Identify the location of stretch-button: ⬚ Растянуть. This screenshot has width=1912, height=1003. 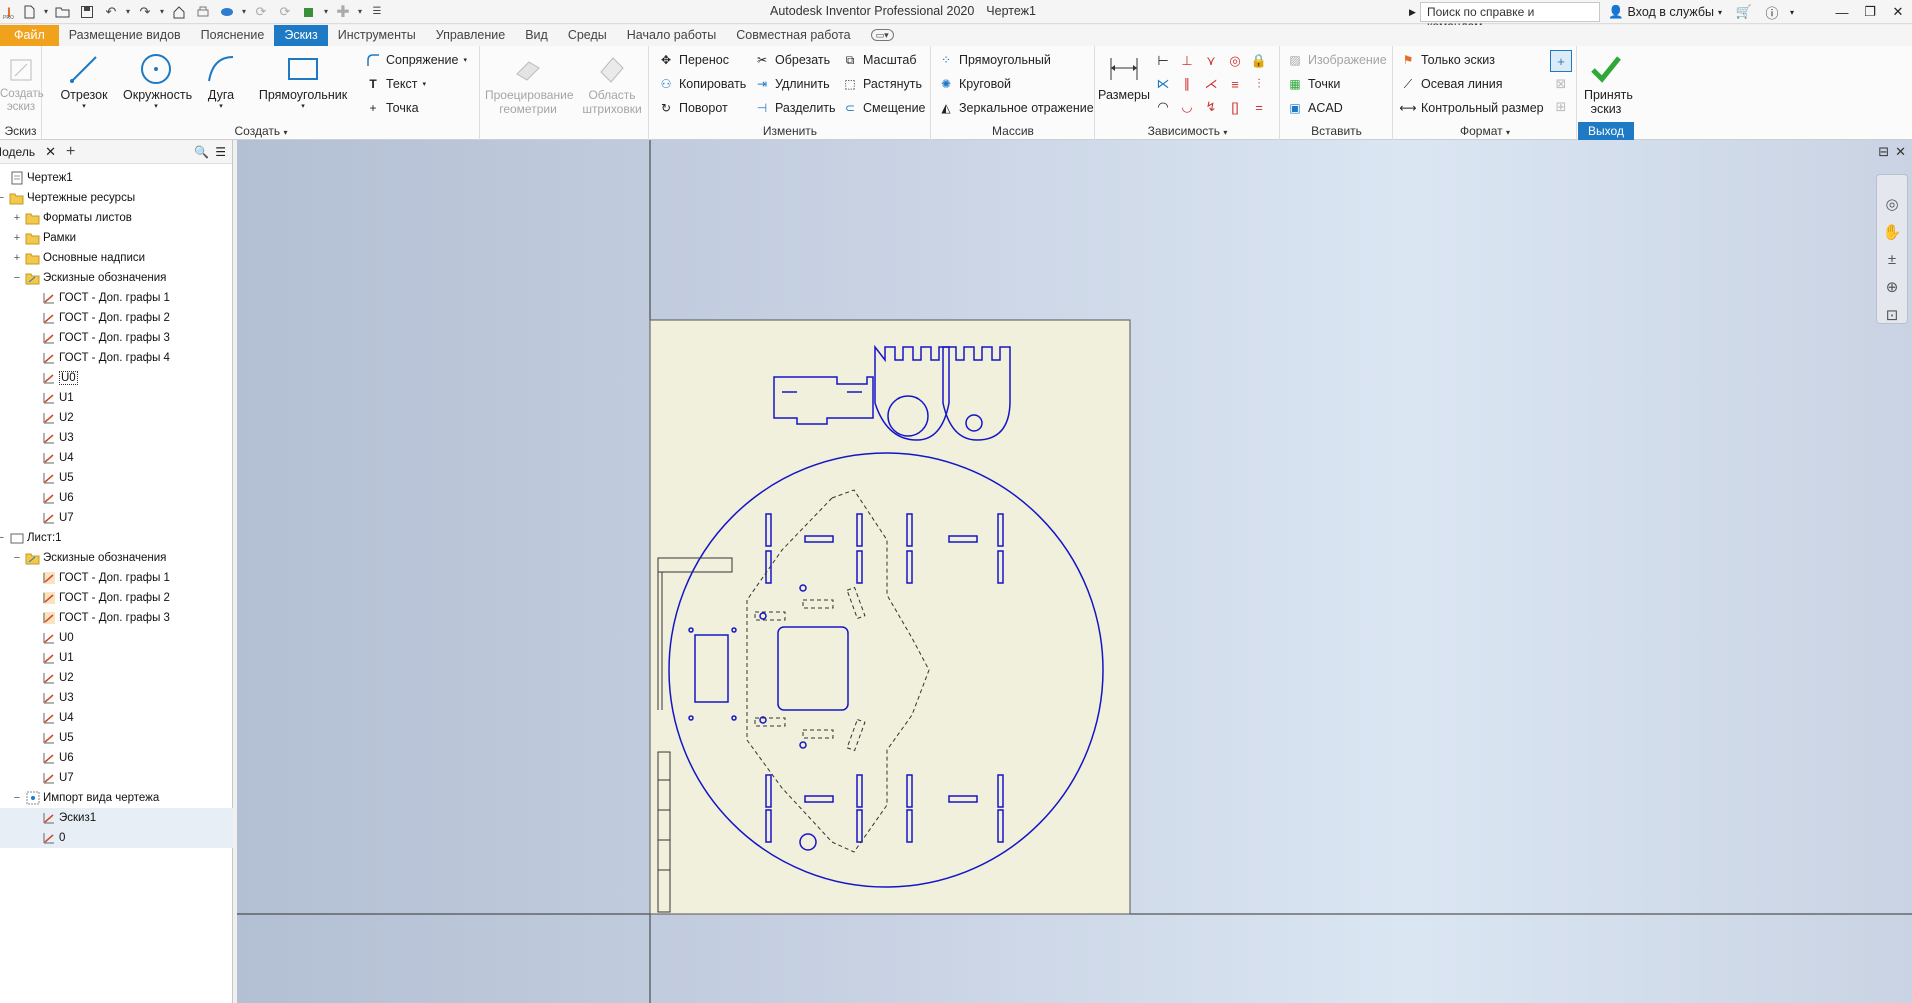
(882, 84).